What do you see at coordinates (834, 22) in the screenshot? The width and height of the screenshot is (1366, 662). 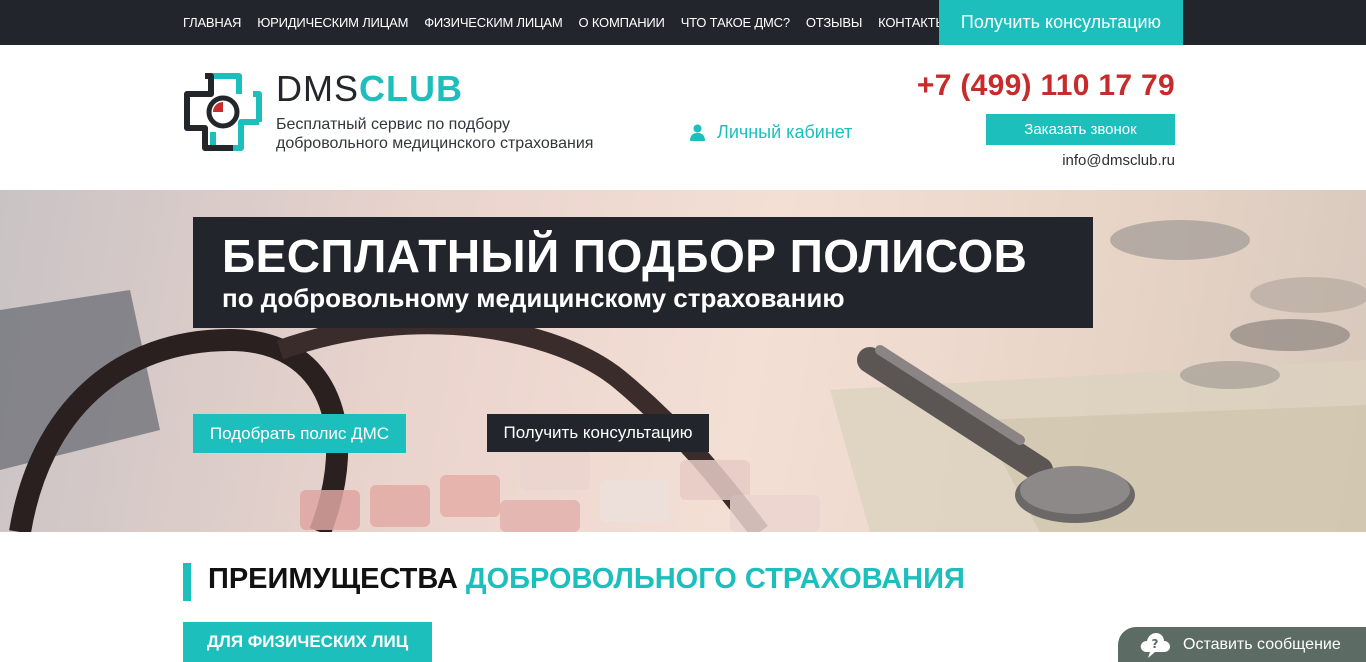 I see `nav-link-reviews: ОТЗЫВЫ` at bounding box center [834, 22].